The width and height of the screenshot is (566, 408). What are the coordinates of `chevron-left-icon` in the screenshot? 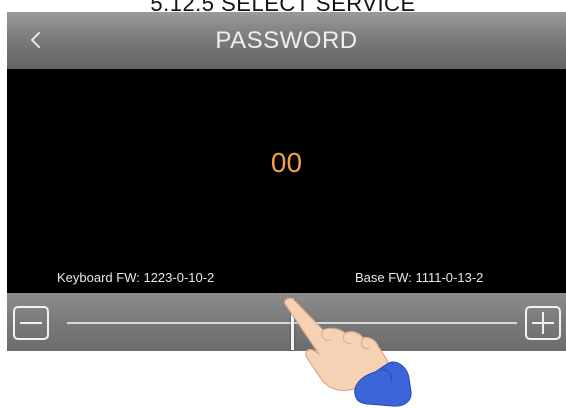 It's located at (35, 40).